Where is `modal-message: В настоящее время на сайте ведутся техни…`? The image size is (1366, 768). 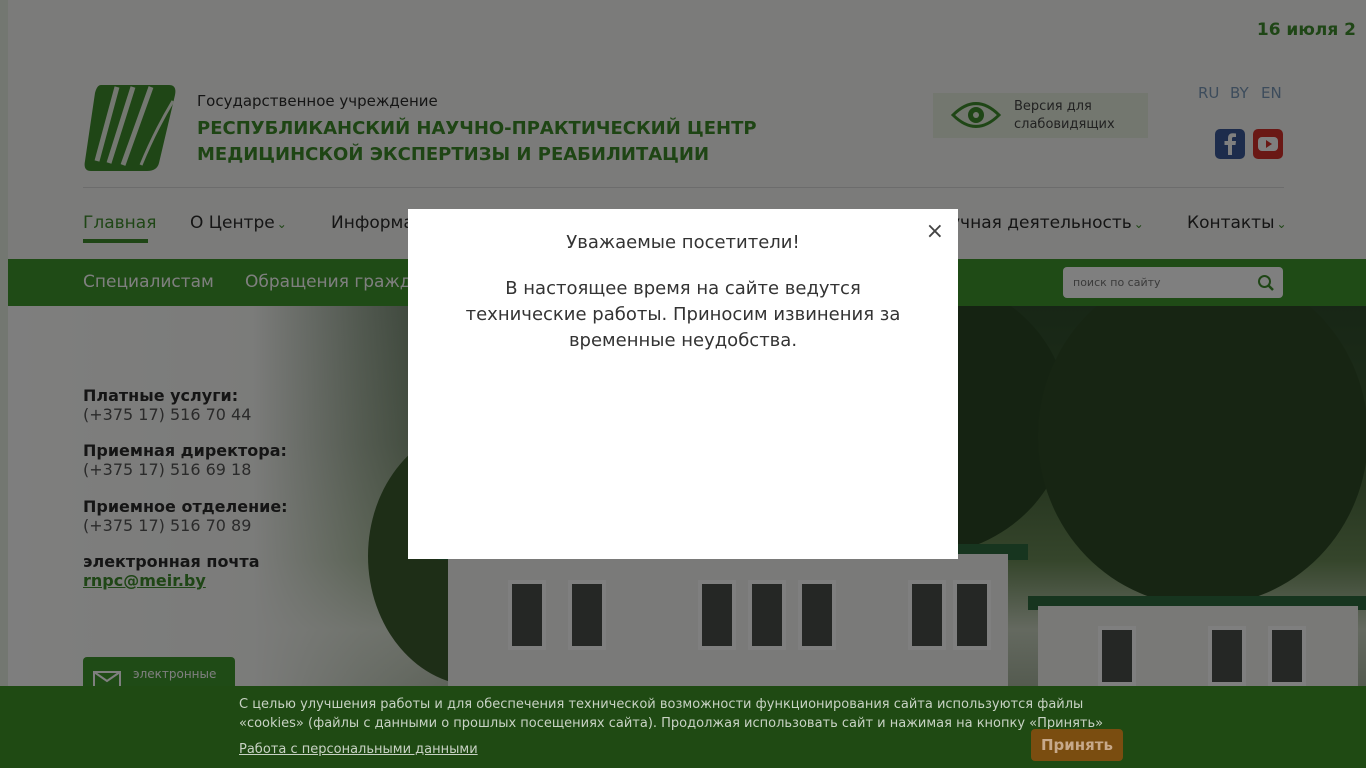 modal-message: В настоящее время на сайте ведутся техни… is located at coordinates (683, 314).